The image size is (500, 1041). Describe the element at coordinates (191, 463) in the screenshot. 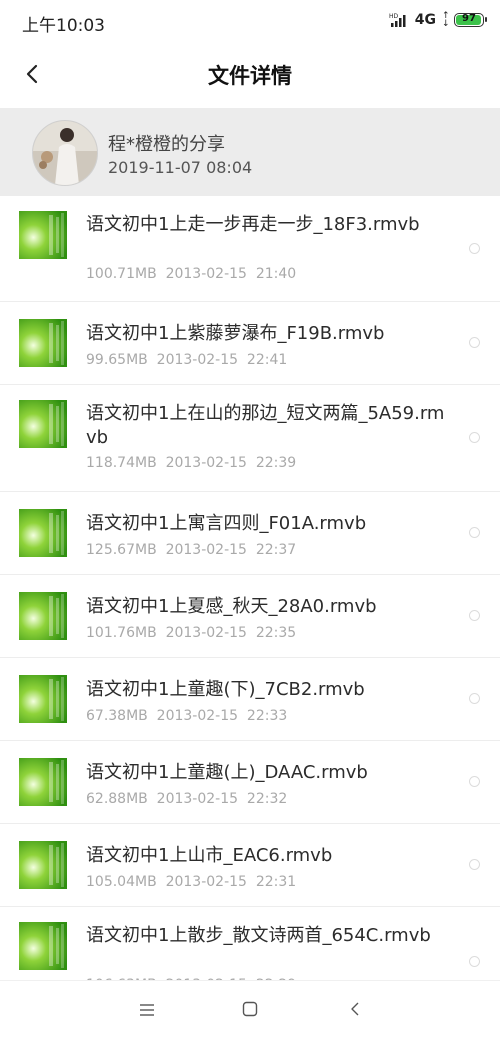

I see `file-size-date: 118.74MB 2013-02-15 22:39` at that location.